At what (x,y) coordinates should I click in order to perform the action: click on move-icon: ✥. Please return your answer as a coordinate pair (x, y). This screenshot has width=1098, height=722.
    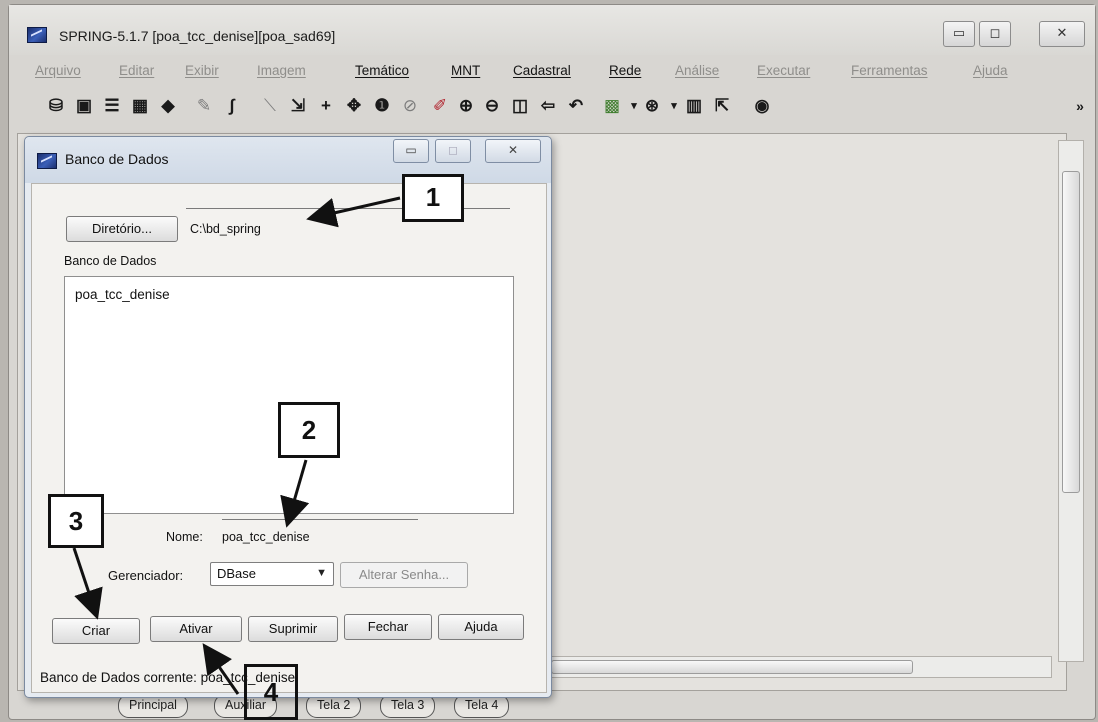
    Looking at the image, I should click on (354, 106).